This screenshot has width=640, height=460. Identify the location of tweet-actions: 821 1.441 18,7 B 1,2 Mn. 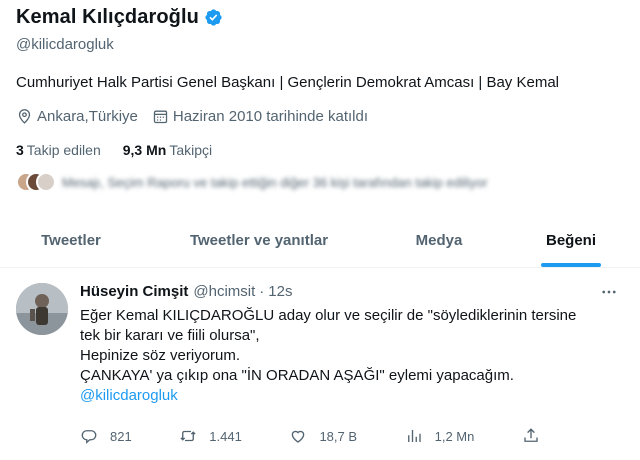
(310, 436).